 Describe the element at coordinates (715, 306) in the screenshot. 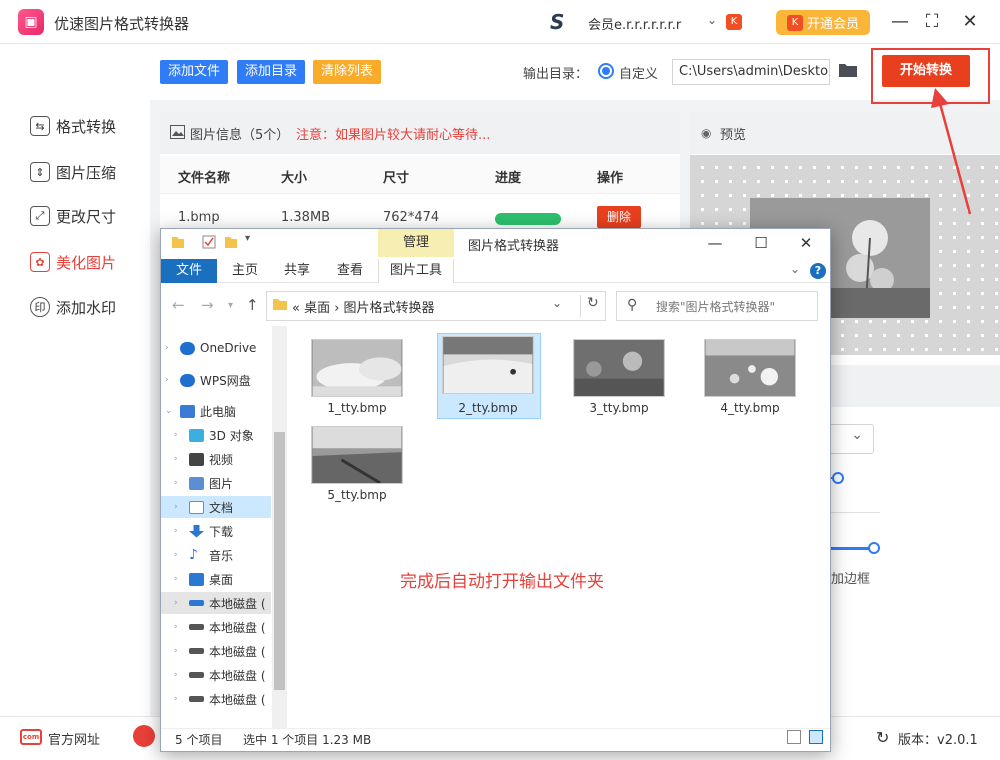

I see `search-placeholder: 搜索"图片格式转换器"` at that location.